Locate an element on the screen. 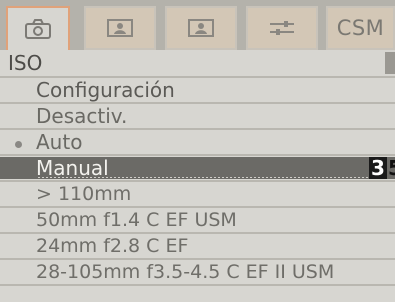 The width and height of the screenshot is (395, 302). lens-item: > 110mm is located at coordinates (197, 194).